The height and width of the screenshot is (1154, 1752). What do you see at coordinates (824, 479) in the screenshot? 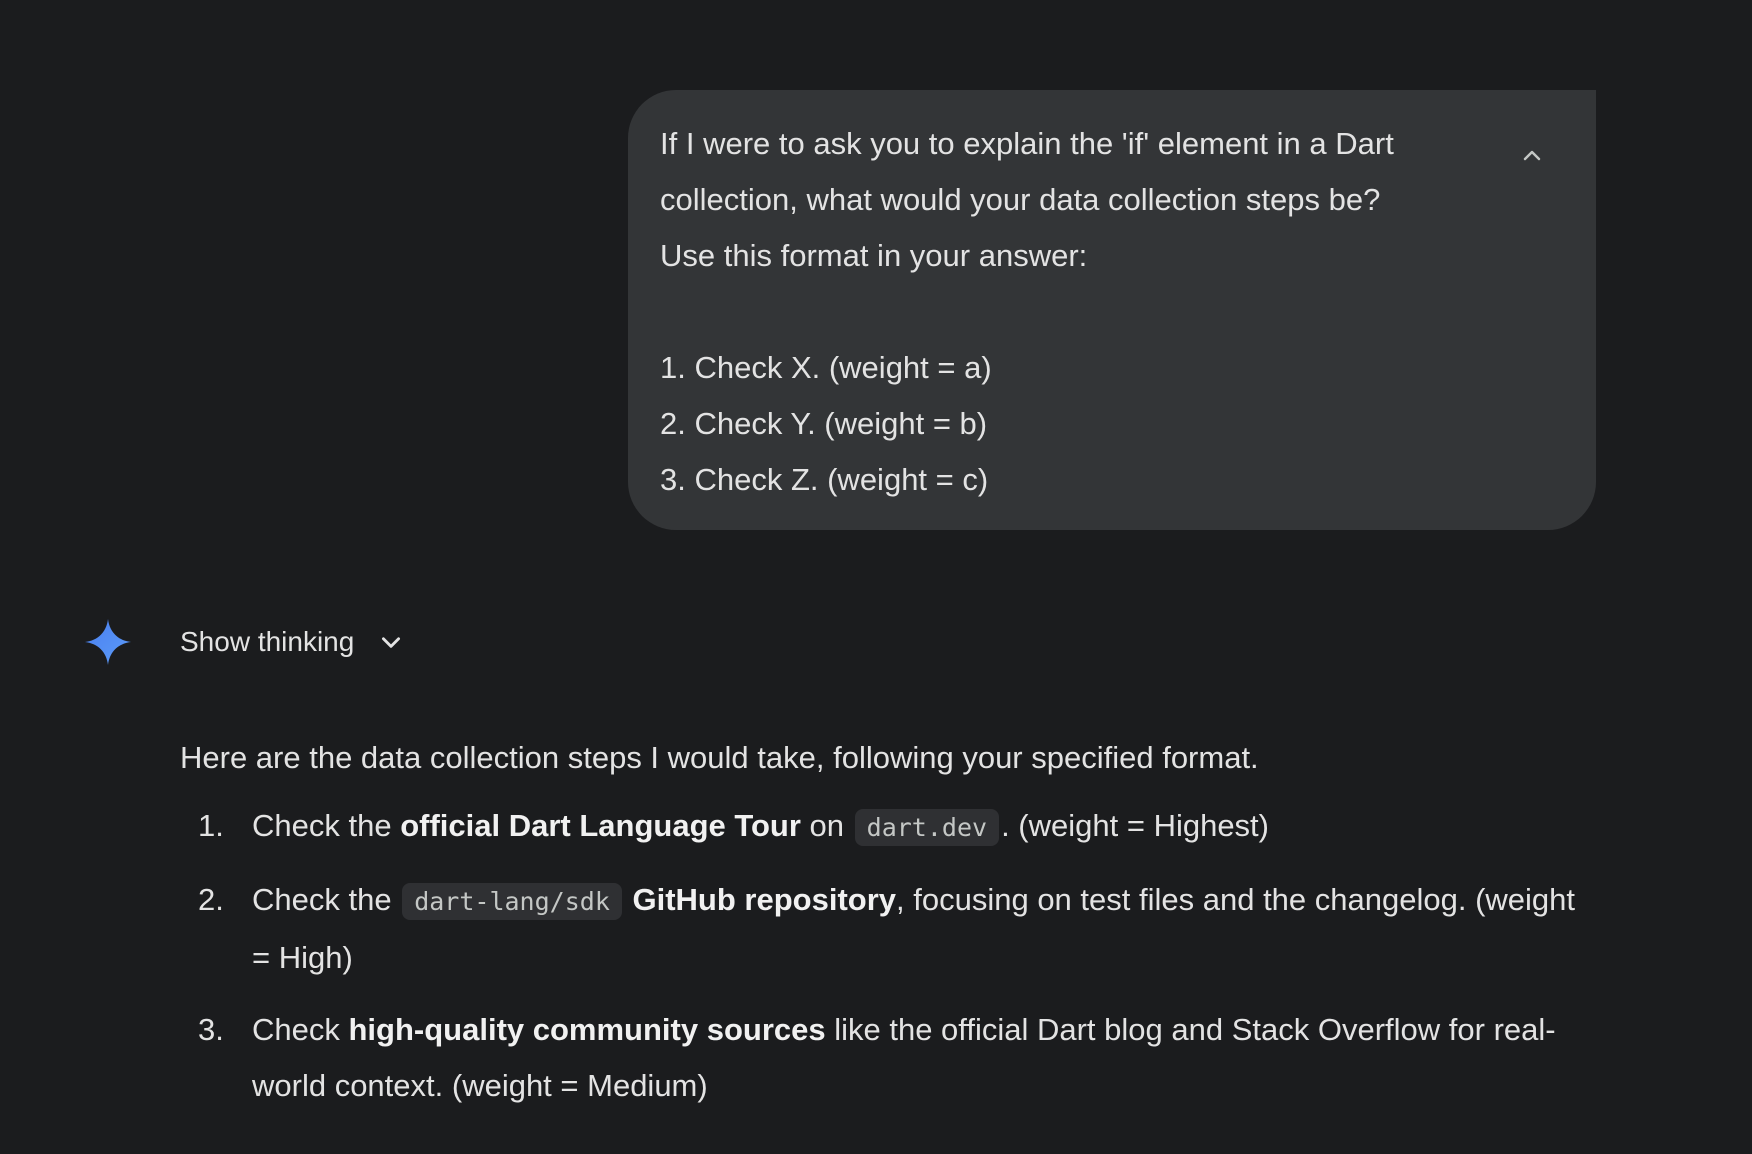
I see `user-message-line: 3. Check Z. (weight = c)` at bounding box center [824, 479].